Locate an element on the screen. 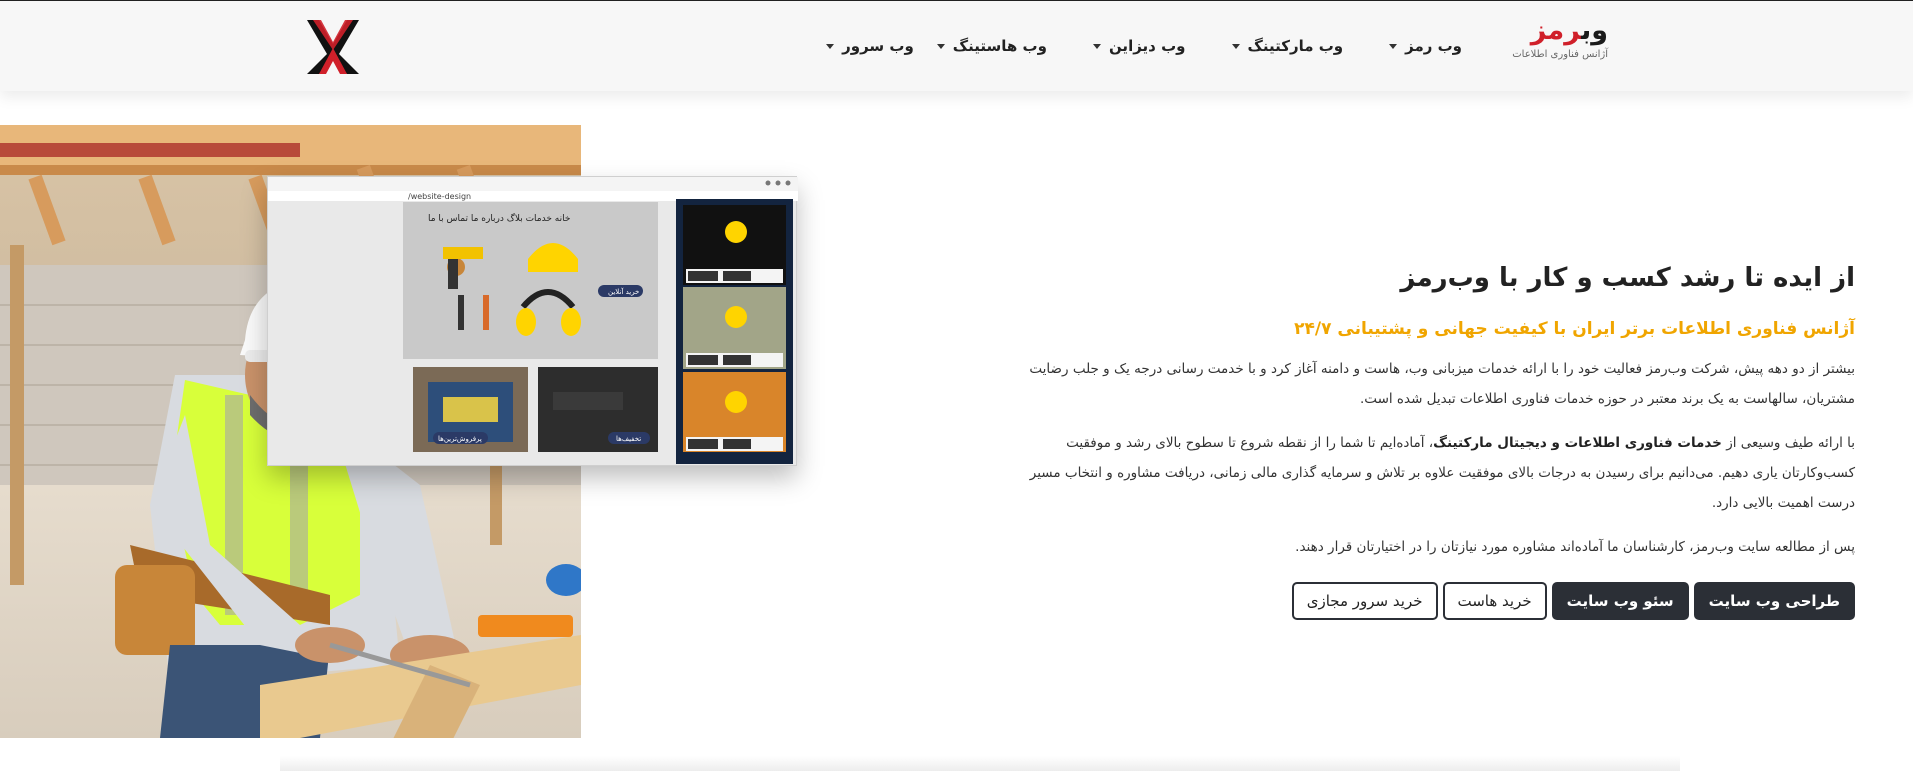 The width and height of the screenshot is (1913, 771). para2-bold-text: خدمات فناوری اطلاعات و دیجیتال مارکتینگ is located at coordinates (1577, 443).